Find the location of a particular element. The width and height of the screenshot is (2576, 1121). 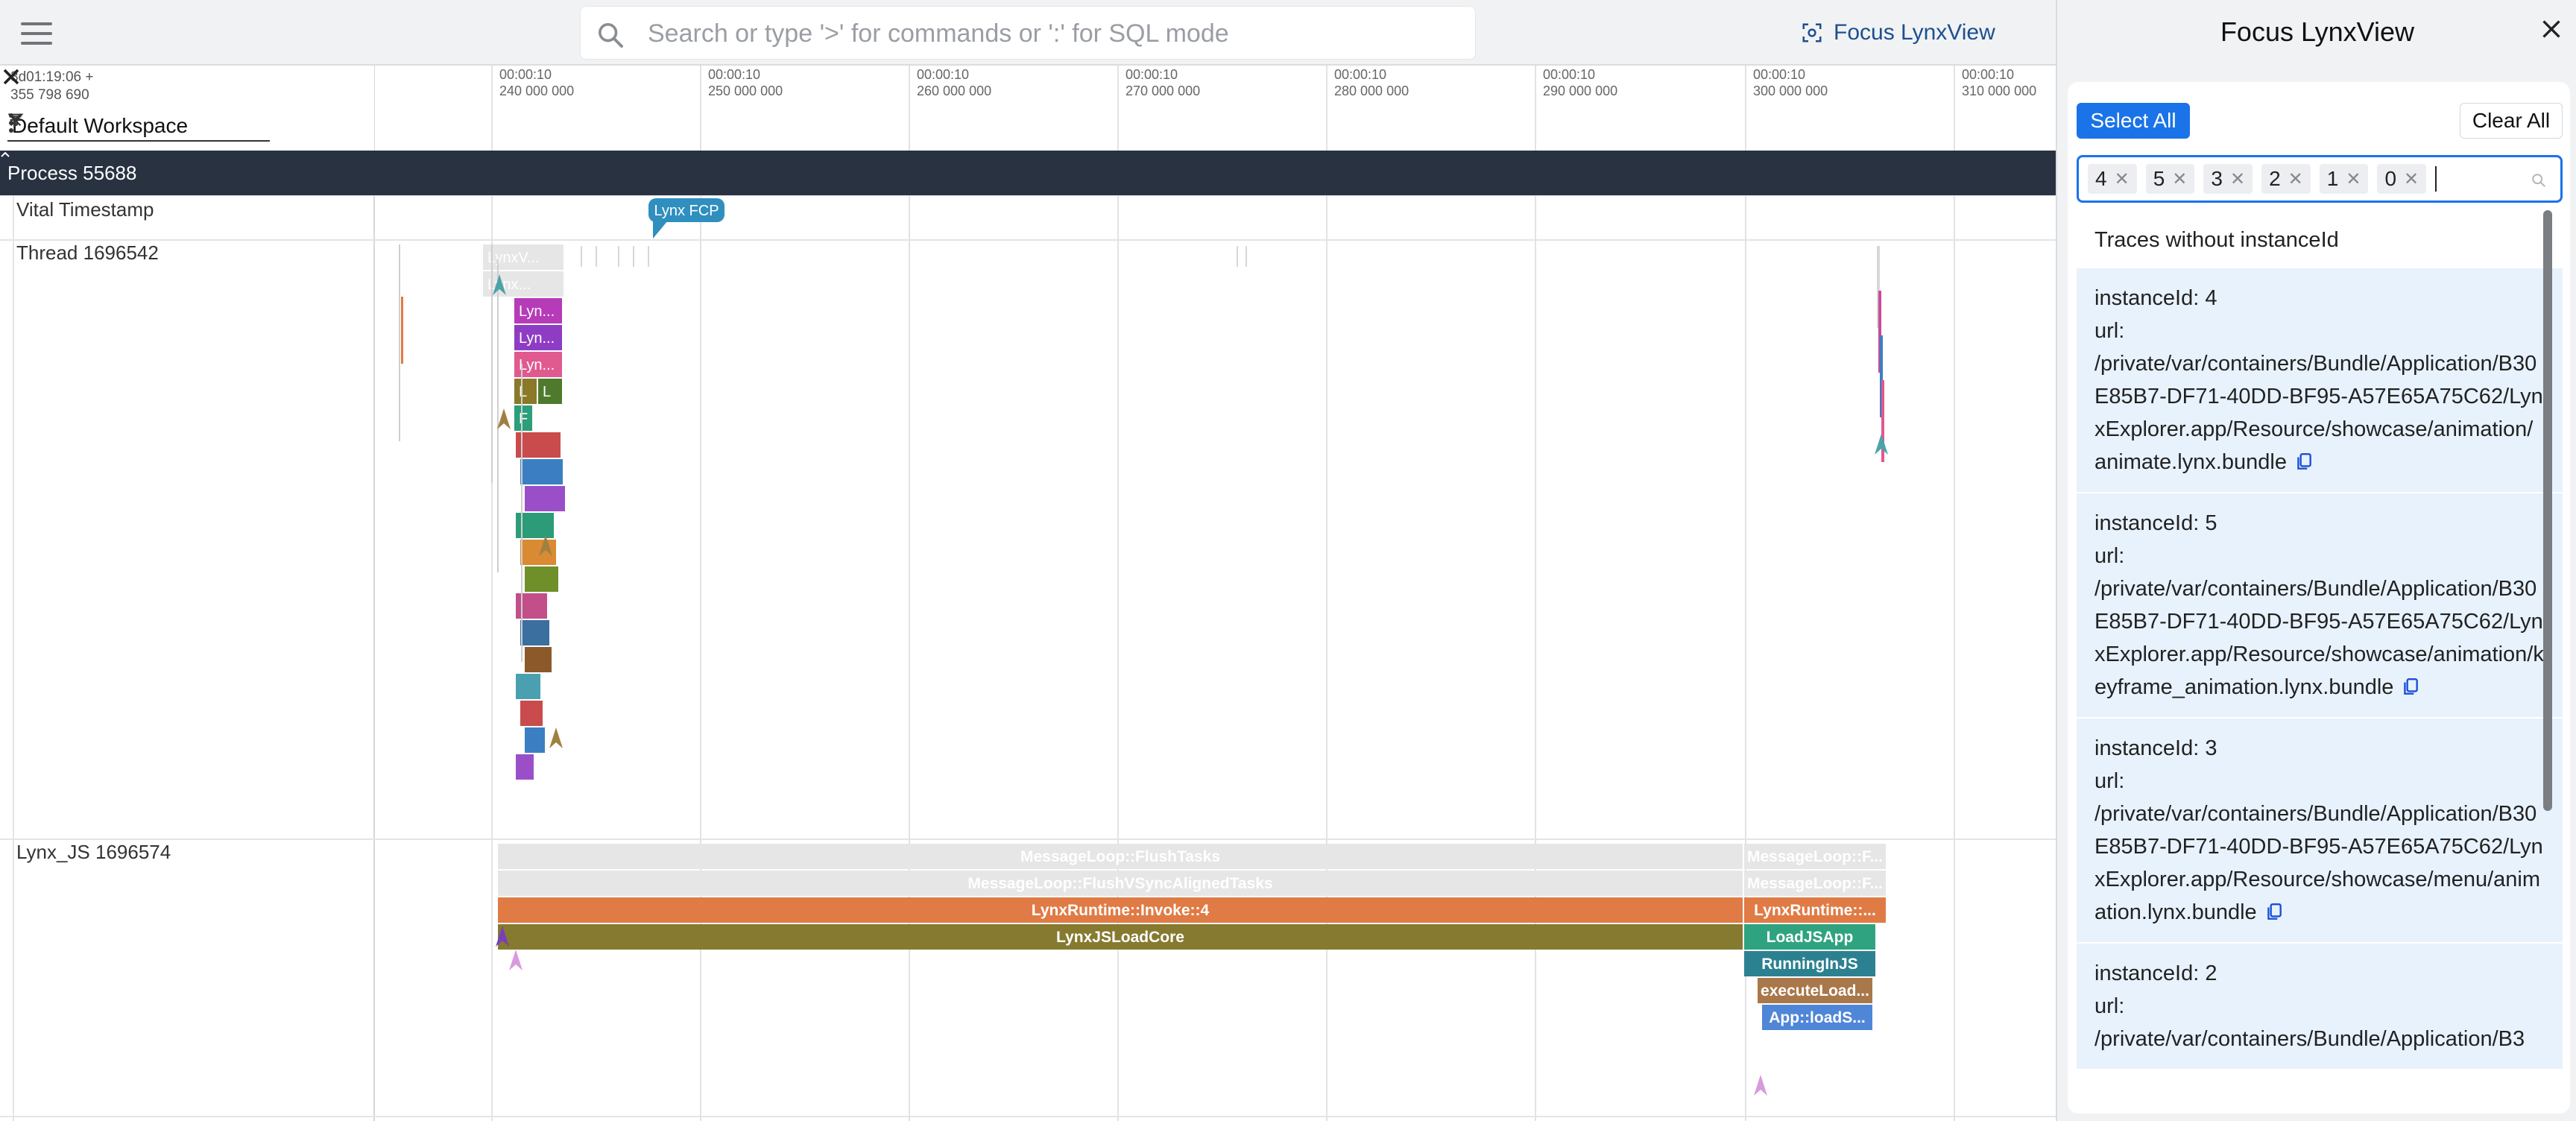

js-slice-label: LynxJSLoadCore is located at coordinates (1120, 937).